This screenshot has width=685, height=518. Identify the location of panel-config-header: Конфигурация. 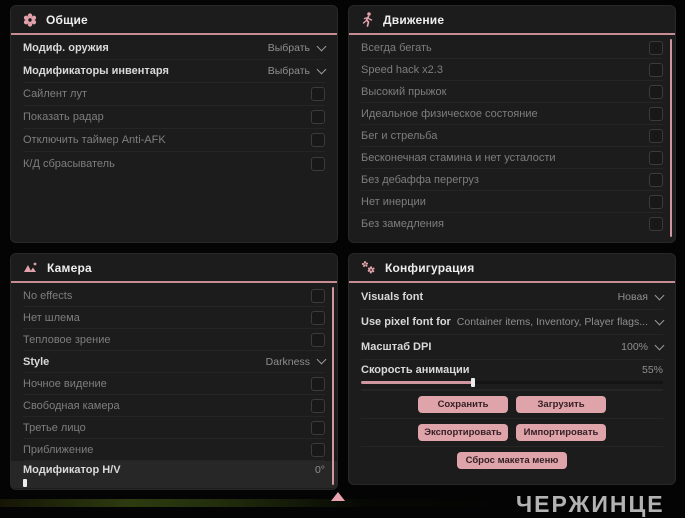
(512, 267).